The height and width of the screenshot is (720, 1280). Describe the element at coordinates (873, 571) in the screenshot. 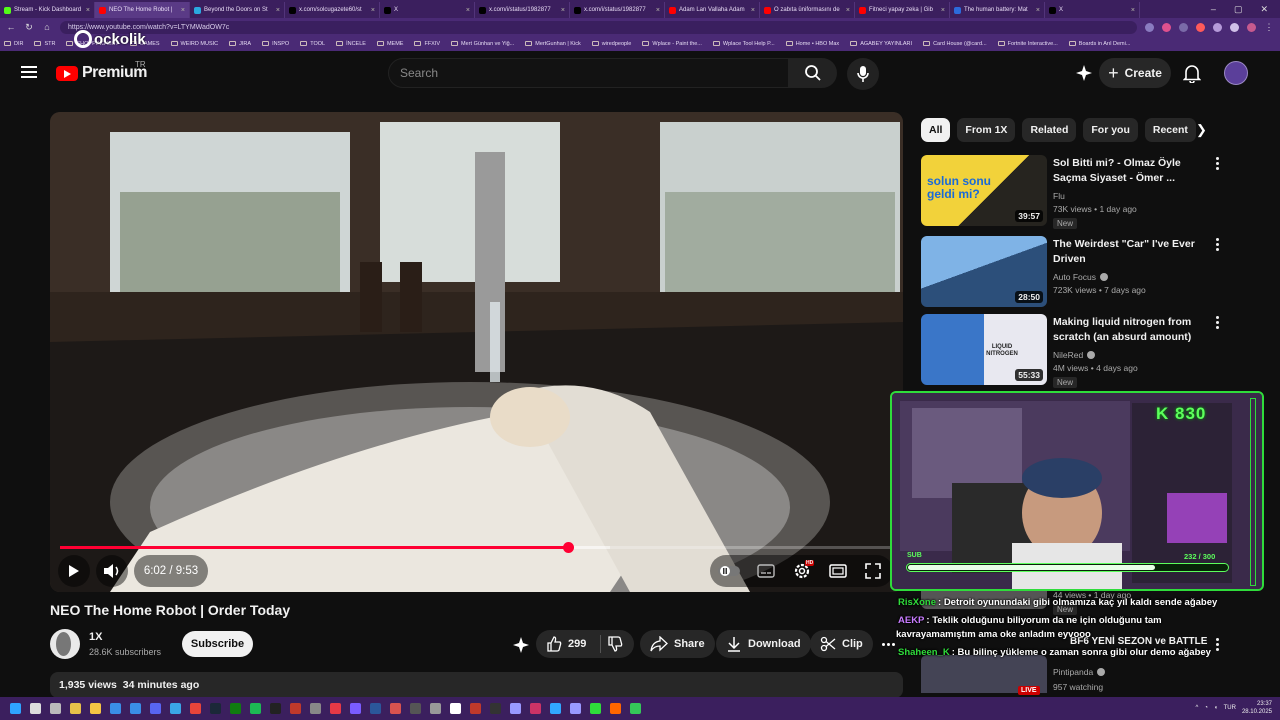

I see `fullscreen-button` at that location.